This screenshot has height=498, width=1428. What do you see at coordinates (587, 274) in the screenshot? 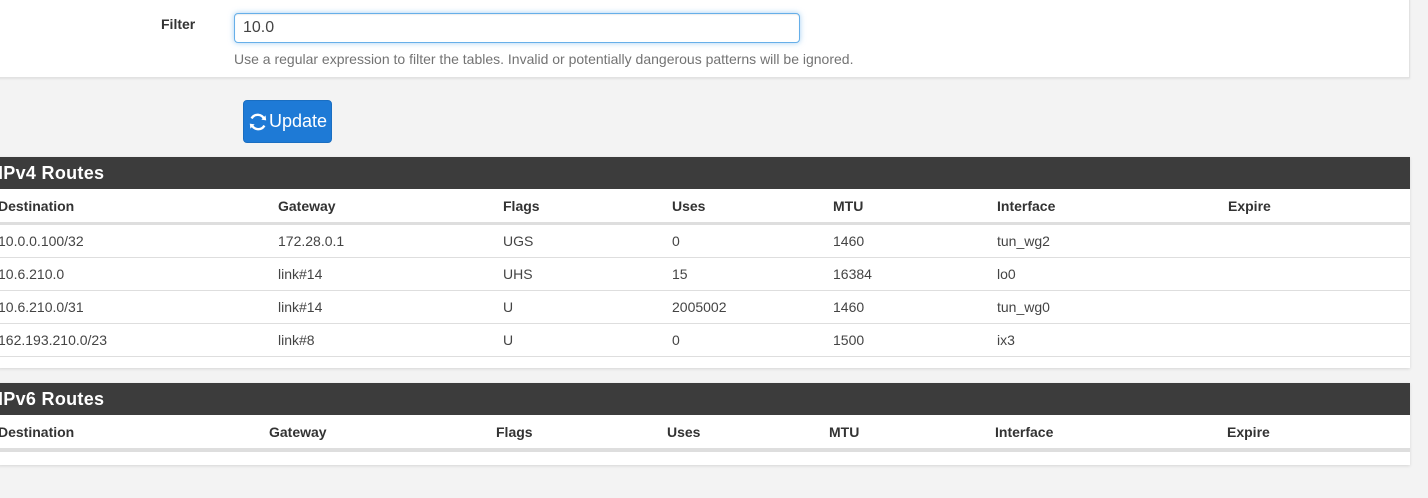
I see `cell-flags: UHS` at bounding box center [587, 274].